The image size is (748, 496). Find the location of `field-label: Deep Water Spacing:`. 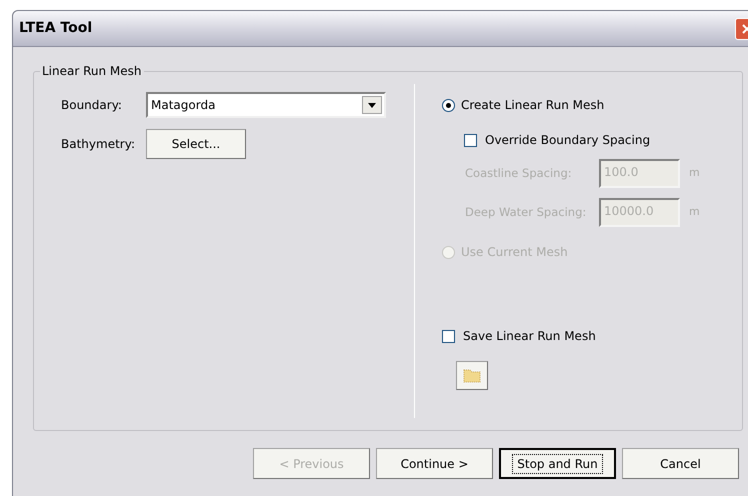

field-label: Deep Water Spacing: is located at coordinates (526, 212).